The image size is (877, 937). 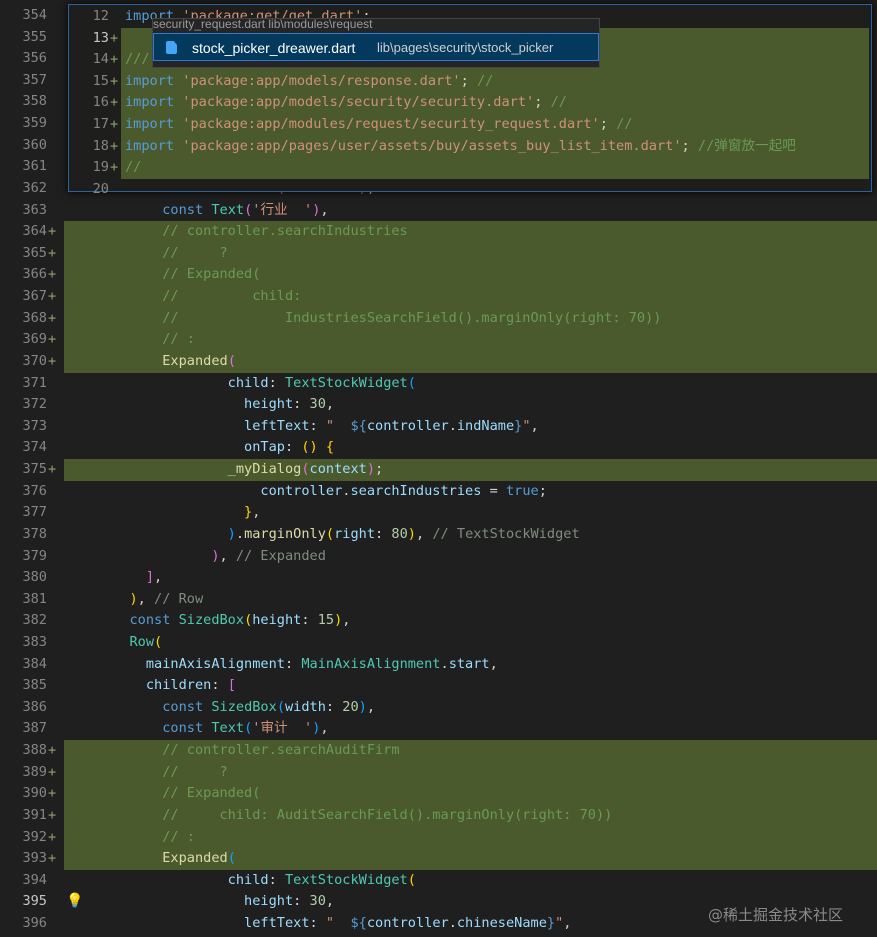 What do you see at coordinates (34, 79) in the screenshot?
I see `line-number: 357` at bounding box center [34, 79].